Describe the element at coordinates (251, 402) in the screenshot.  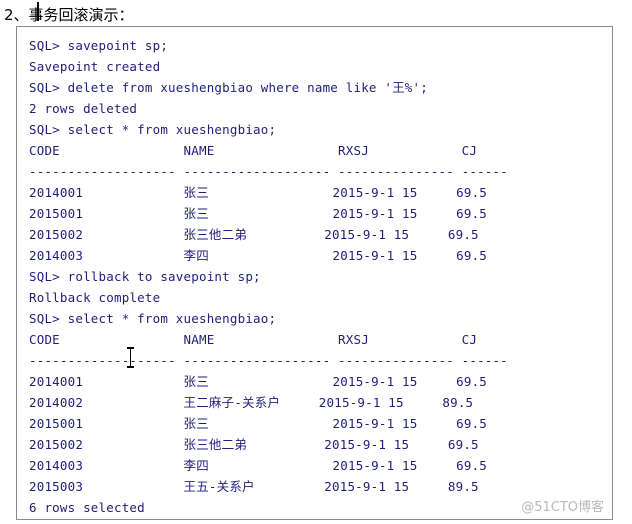
I see `code-line: 2014002 王二麻子-关系户 2015-9-1 15 89.5` at that location.